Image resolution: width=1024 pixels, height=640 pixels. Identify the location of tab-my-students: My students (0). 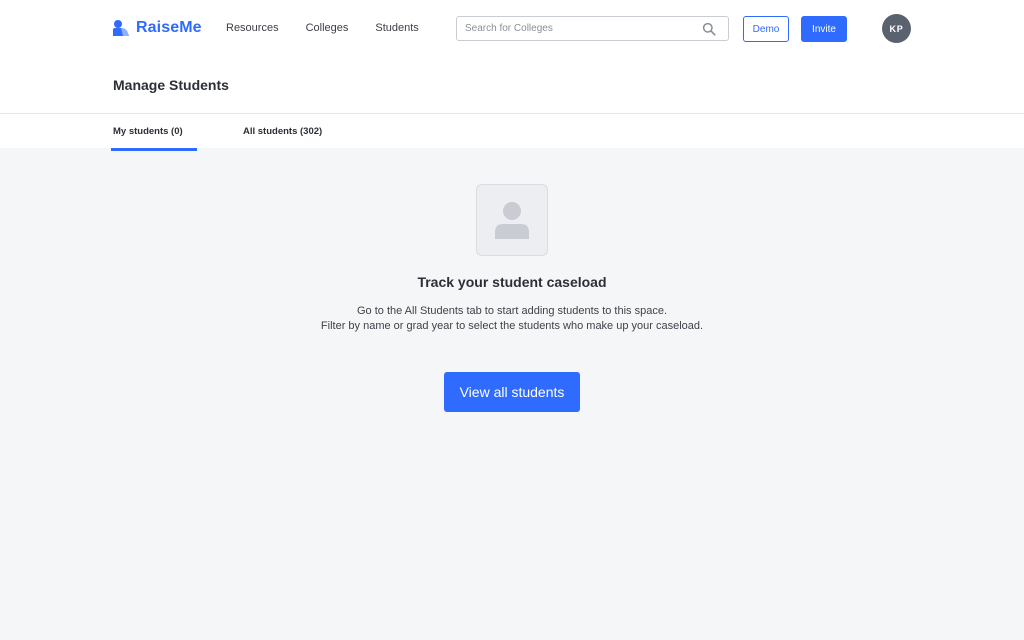
(154, 138).